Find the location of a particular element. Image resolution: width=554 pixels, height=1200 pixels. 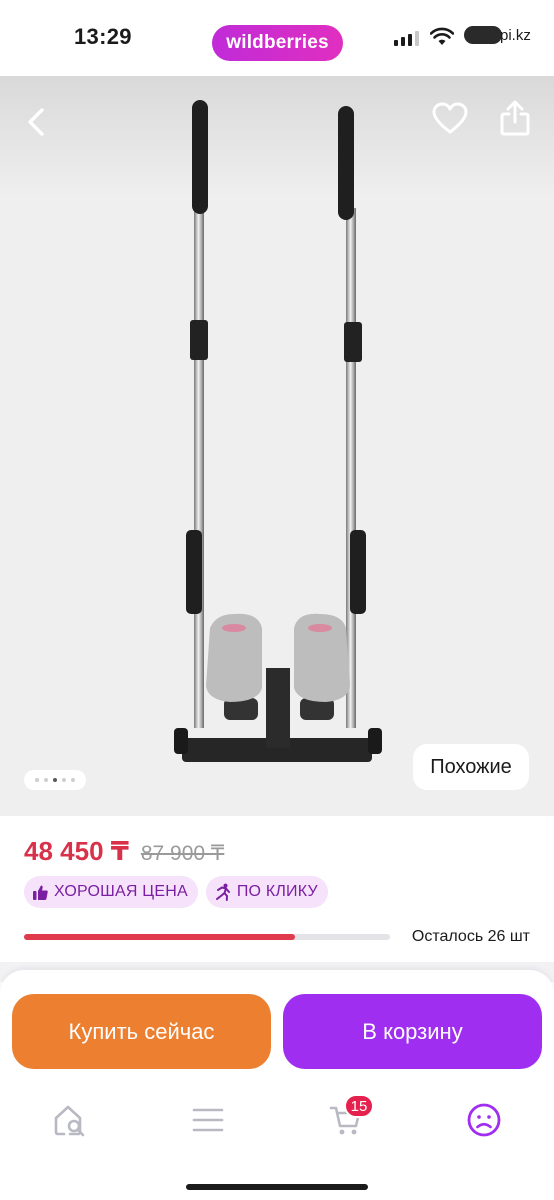

brand-logo: wildberries is located at coordinates (277, 43).